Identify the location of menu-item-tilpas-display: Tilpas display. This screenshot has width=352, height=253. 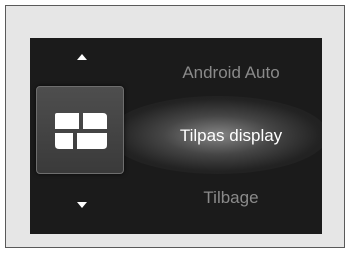
(231, 136).